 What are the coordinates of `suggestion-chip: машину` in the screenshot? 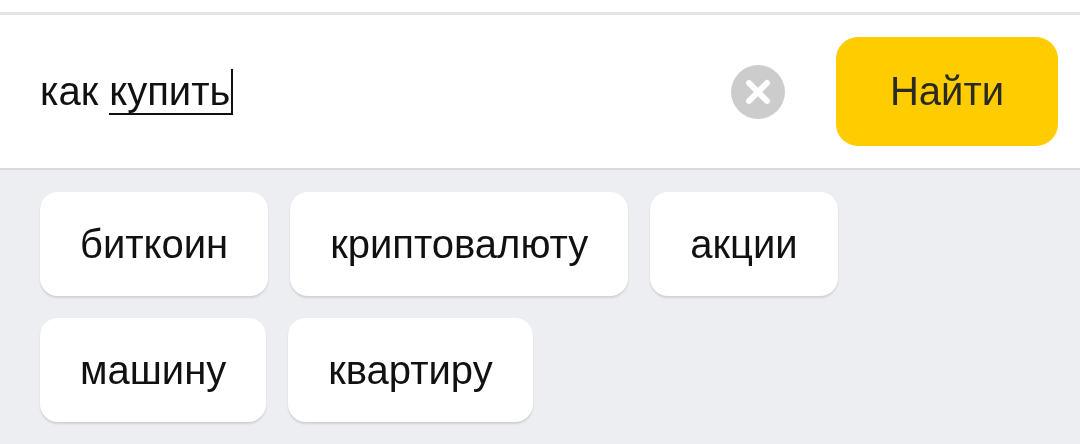 It's located at (153, 370).